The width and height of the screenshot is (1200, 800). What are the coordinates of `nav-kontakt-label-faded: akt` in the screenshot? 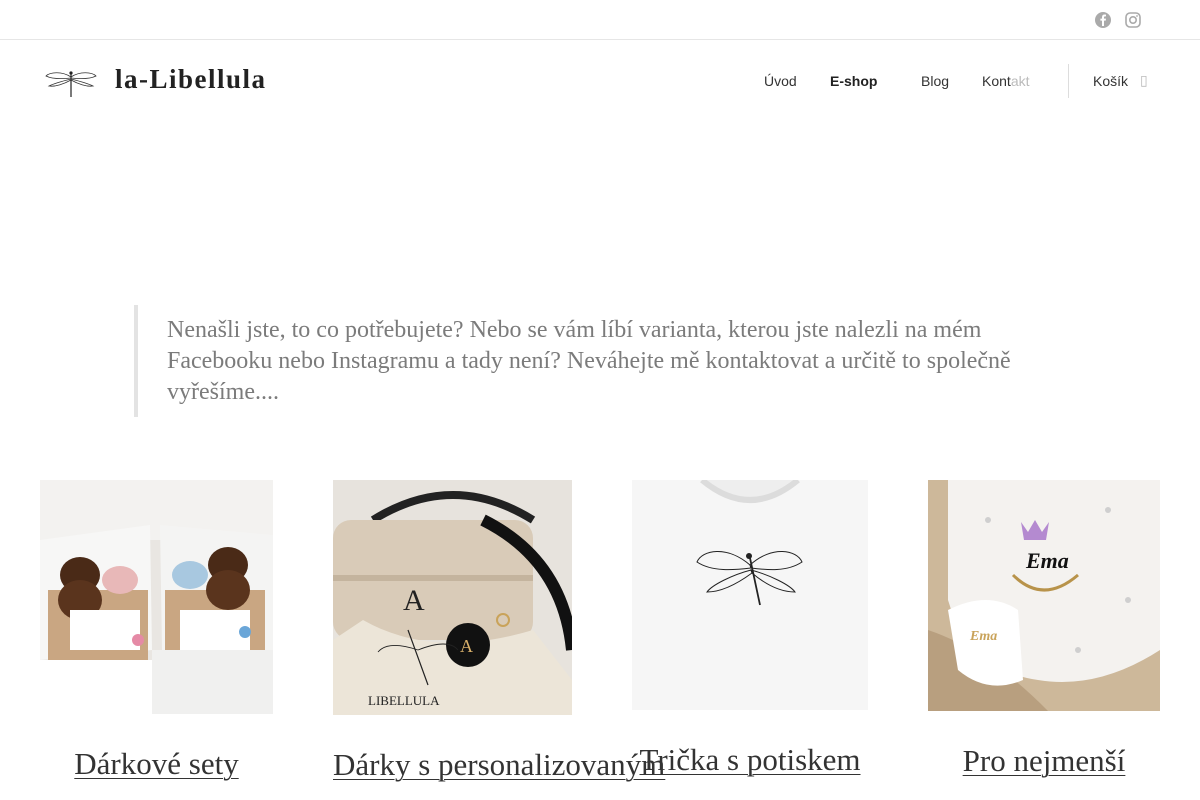 It's located at (1020, 81).